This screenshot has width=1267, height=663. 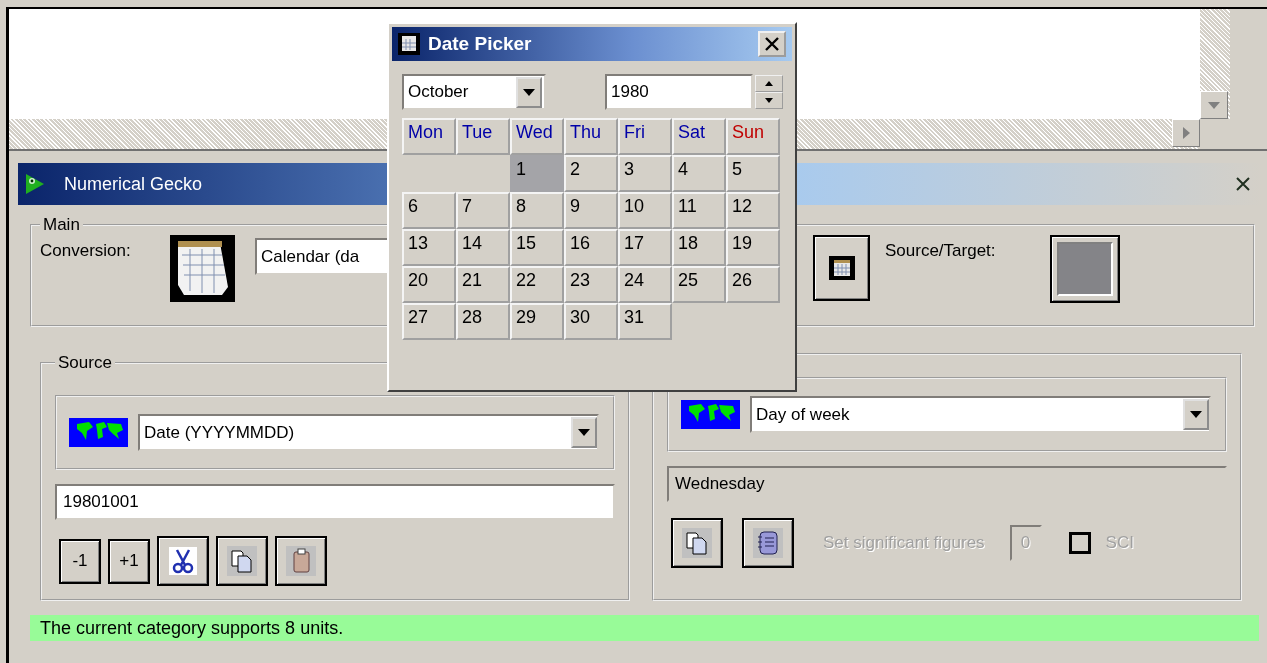 What do you see at coordinates (429, 136) in the screenshot?
I see `weekday-header: Mon` at bounding box center [429, 136].